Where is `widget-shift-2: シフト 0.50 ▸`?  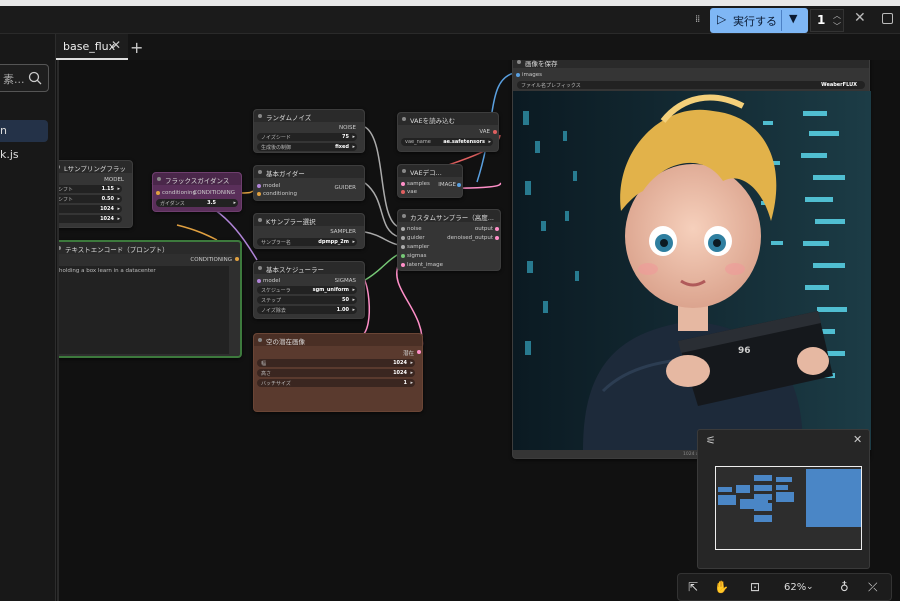
widget-shift-2: シフト 0.50 ▸ is located at coordinates (89, 199).